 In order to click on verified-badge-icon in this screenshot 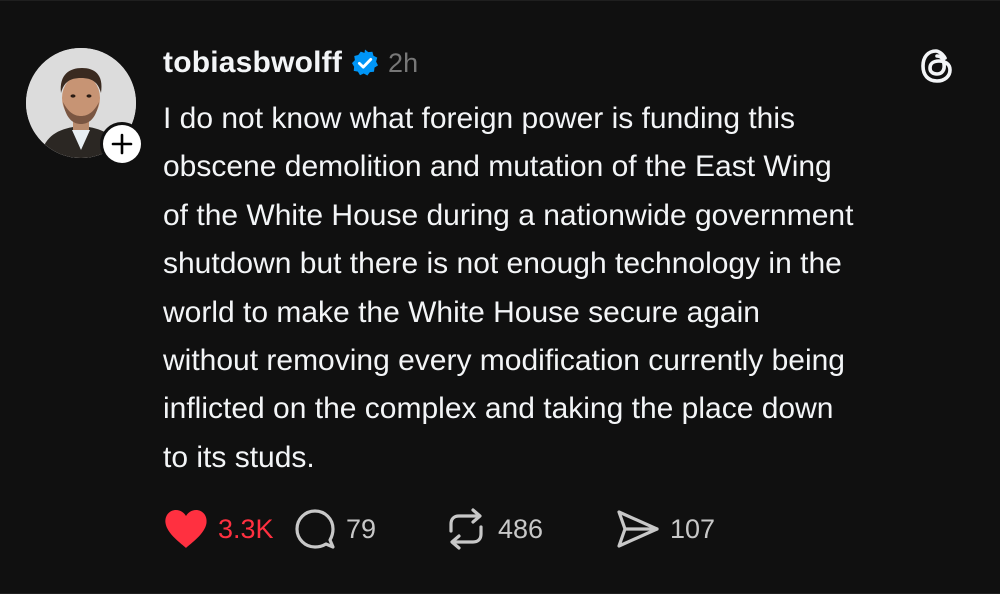, I will do `click(365, 63)`.